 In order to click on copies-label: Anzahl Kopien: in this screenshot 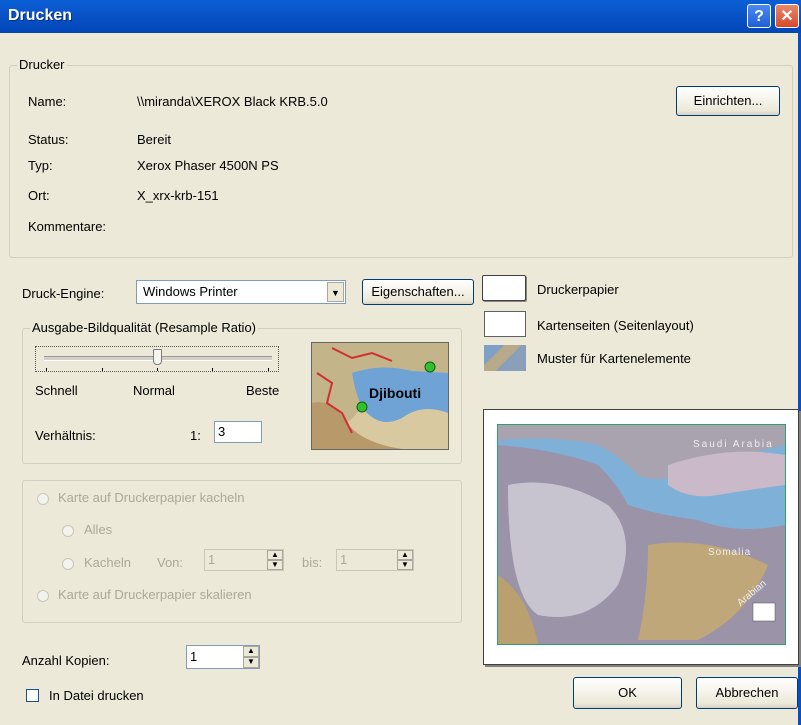, I will do `click(66, 660)`.